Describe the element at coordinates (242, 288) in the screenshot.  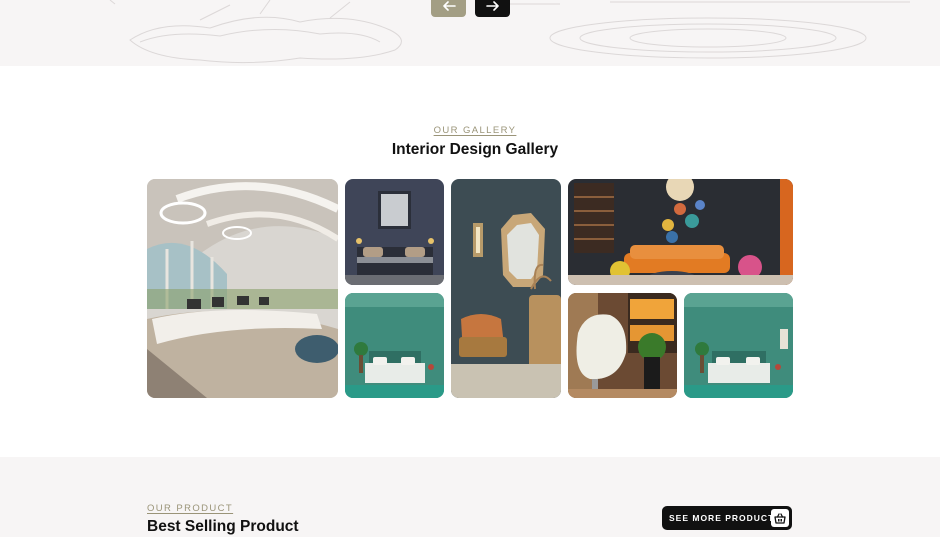
I see `gallery-image-futuristic-office` at that location.